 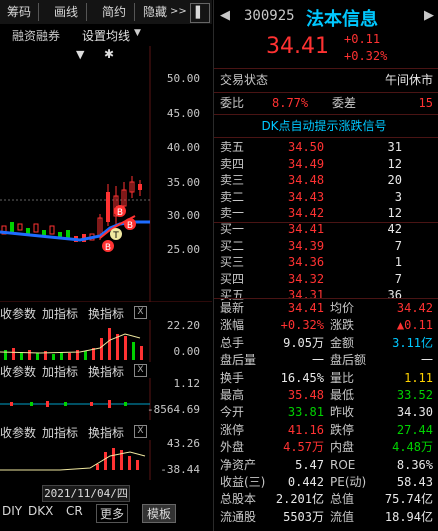 What do you see at coordinates (326, 213) in the screenshot?
I see `asks-row: 卖一 34.42 12` at bounding box center [326, 213].